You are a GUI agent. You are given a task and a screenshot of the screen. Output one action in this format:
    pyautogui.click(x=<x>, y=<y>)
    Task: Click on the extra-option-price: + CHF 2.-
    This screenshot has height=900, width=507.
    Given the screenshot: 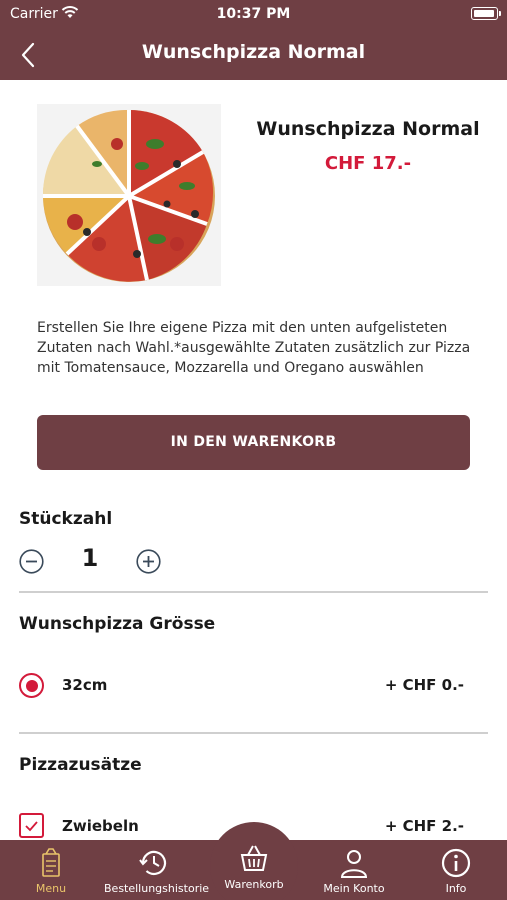 What is the action you would take?
    pyautogui.click(x=424, y=826)
    